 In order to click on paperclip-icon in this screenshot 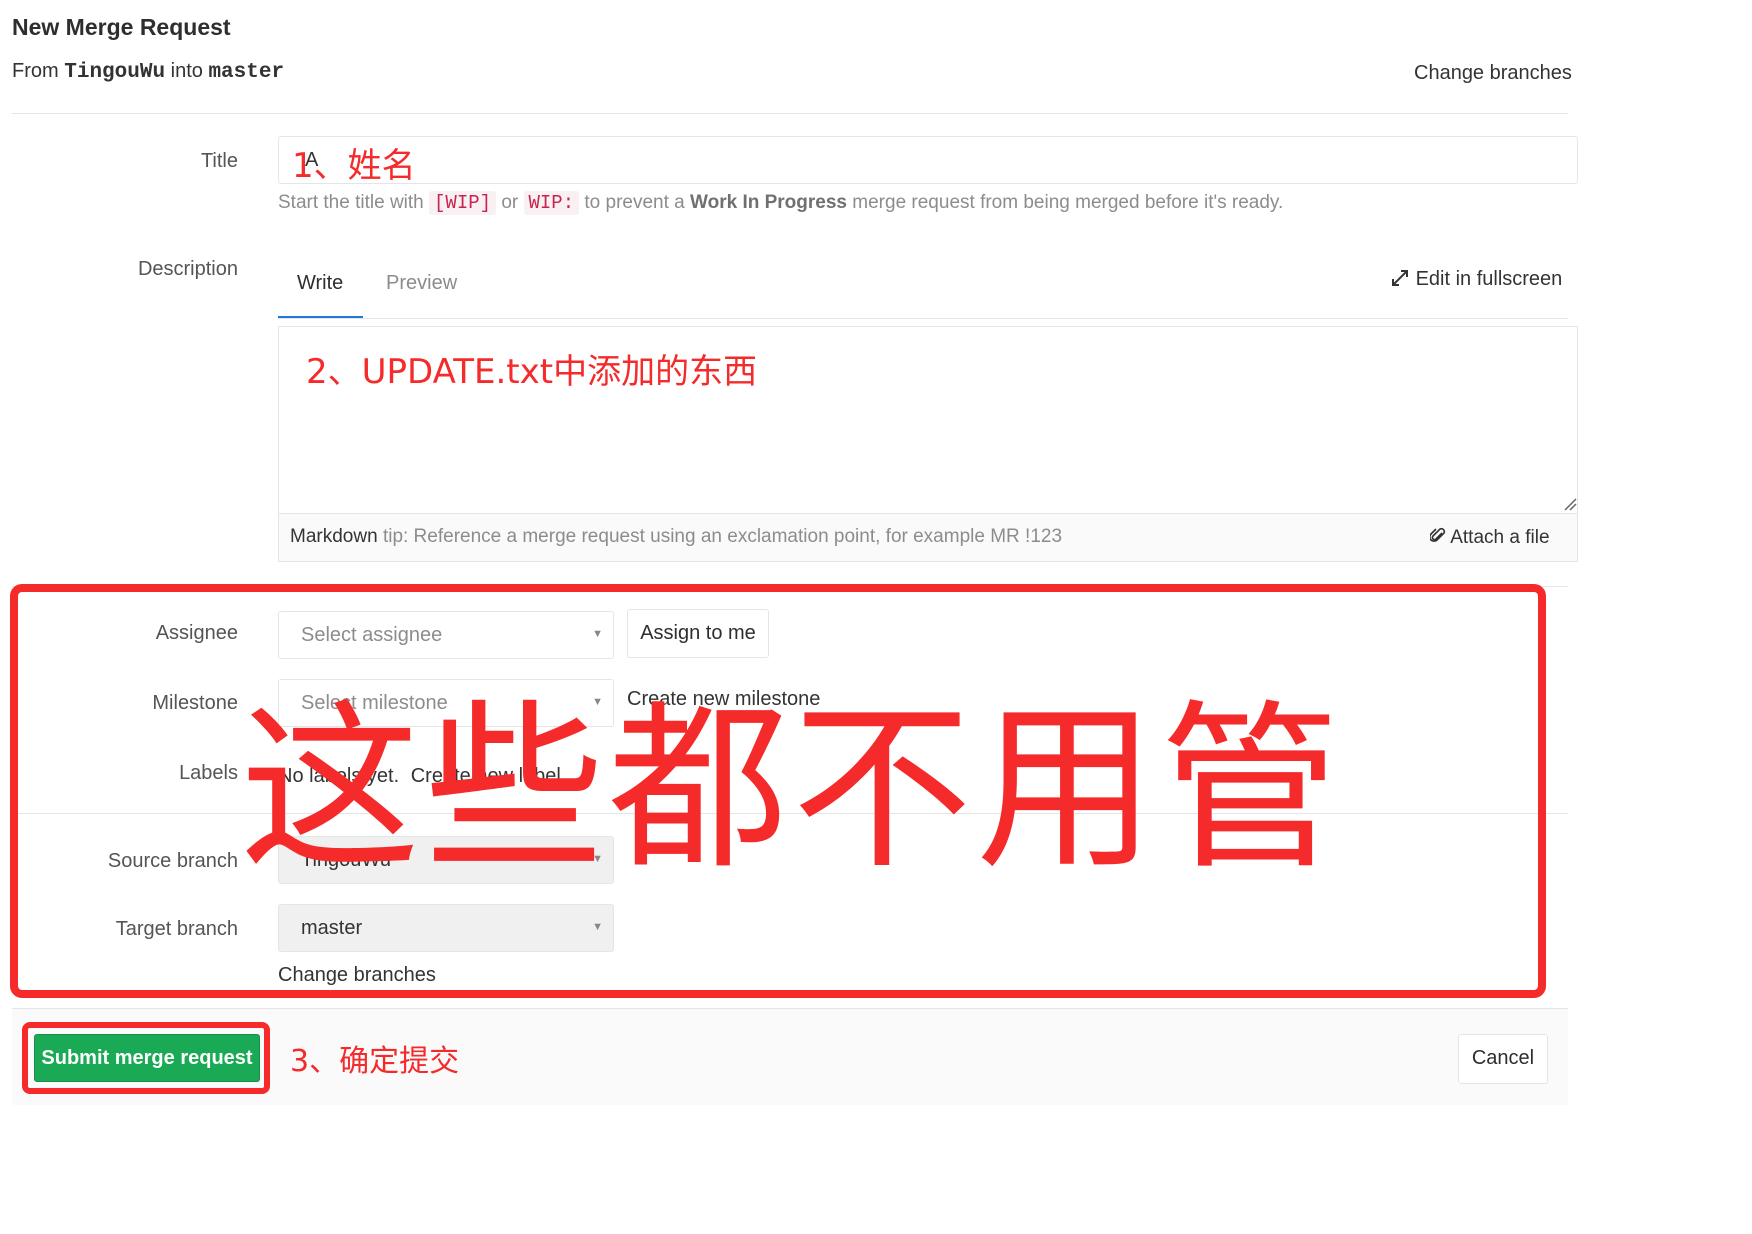, I will do `click(1437, 535)`.